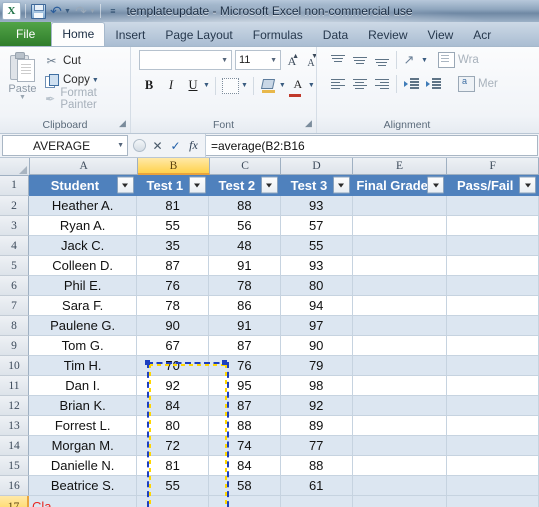  What do you see at coordinates (493, 226) in the screenshot?
I see `cell-f3` at bounding box center [493, 226].